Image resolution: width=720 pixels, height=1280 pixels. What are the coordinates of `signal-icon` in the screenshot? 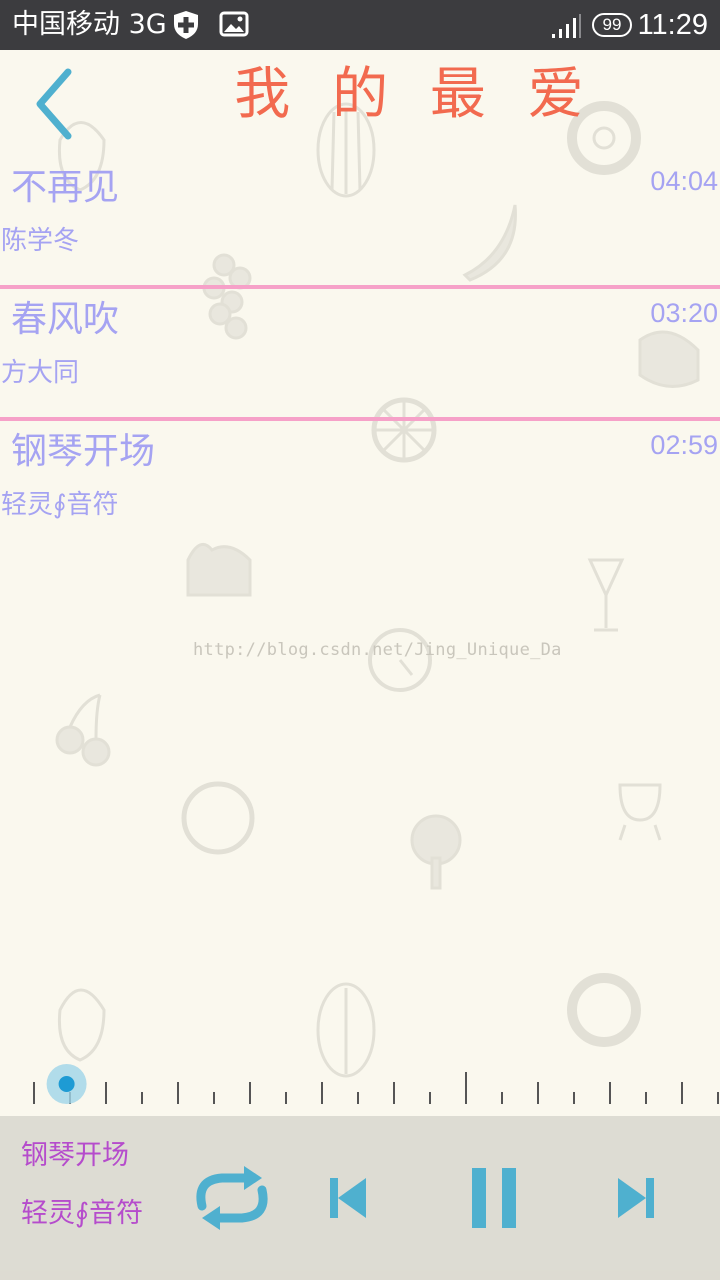 It's located at (566, 28).